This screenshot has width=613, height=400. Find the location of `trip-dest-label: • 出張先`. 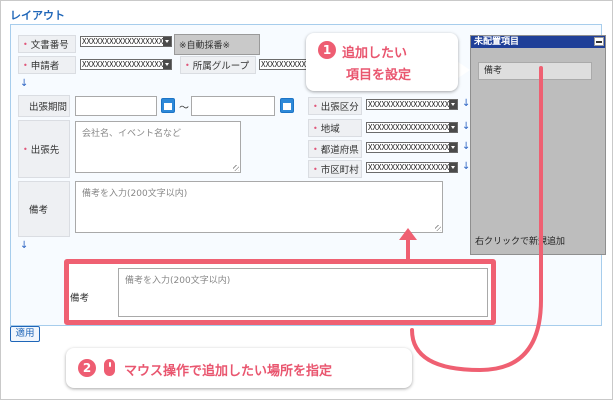

trip-dest-label: • 出張先 is located at coordinates (44, 149).